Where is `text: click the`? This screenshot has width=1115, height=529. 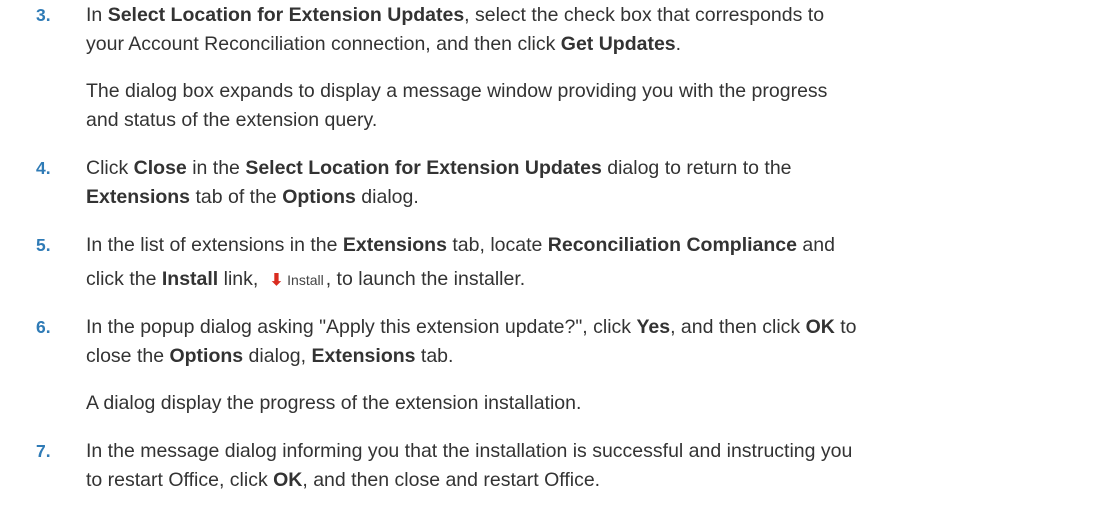 text: click the is located at coordinates (124, 279).